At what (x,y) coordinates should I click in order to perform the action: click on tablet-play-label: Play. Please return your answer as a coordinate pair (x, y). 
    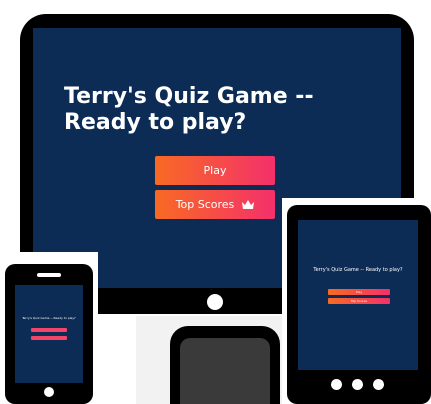
    Looking at the image, I should click on (359, 292).